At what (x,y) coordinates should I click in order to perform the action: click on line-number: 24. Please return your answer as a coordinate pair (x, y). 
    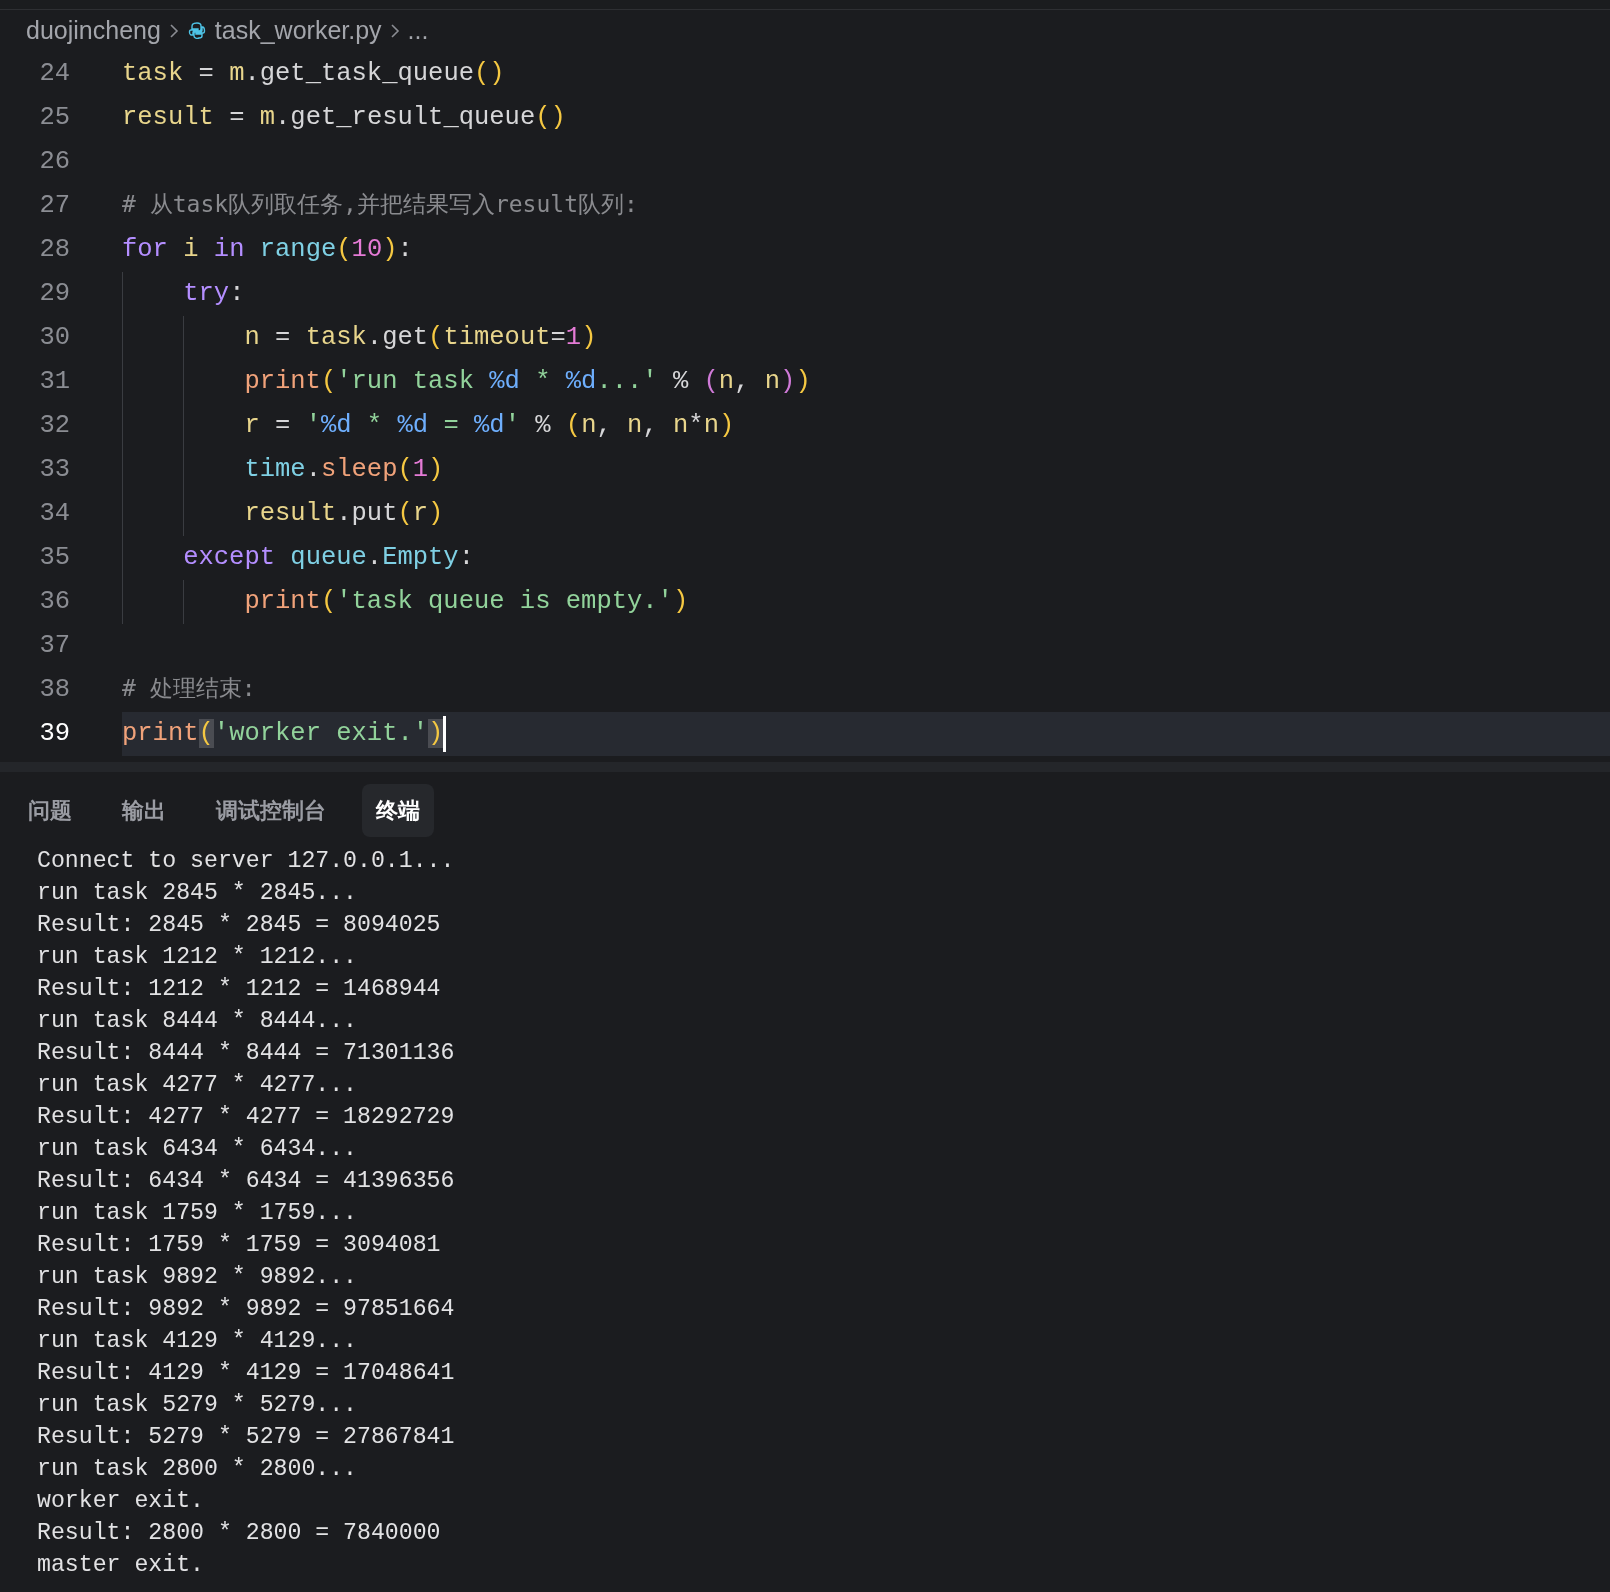
    Looking at the image, I should click on (54, 73).